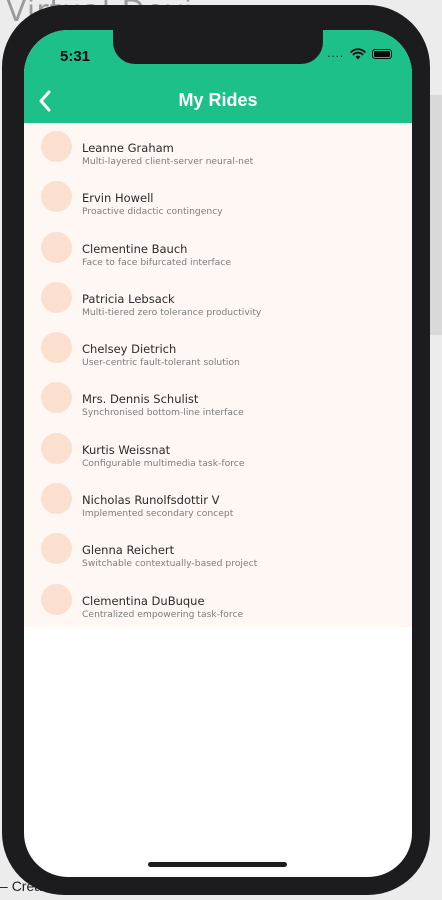 This screenshot has width=442, height=900. What do you see at coordinates (140, 399) in the screenshot?
I see `list-item-name: Mrs. Dennis Schulist` at bounding box center [140, 399].